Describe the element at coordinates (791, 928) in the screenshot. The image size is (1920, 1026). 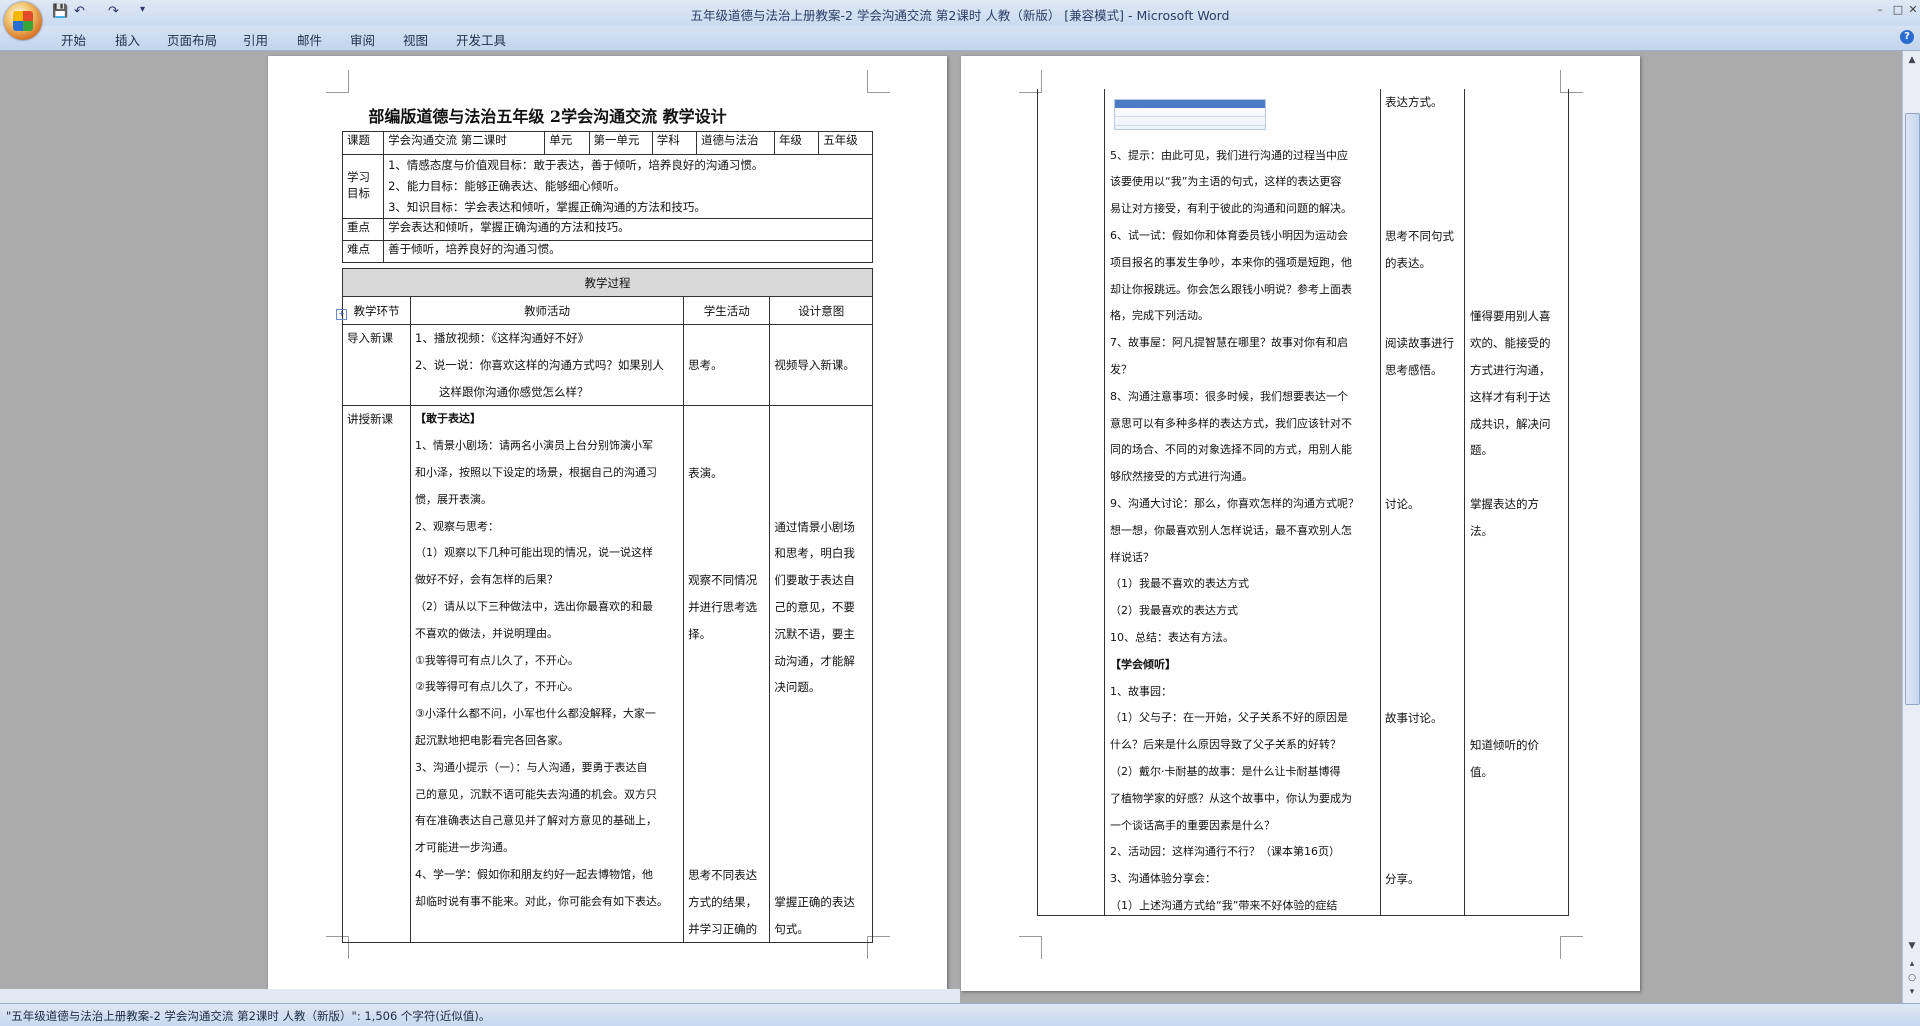
I see `intent-line: 句式。` at that location.